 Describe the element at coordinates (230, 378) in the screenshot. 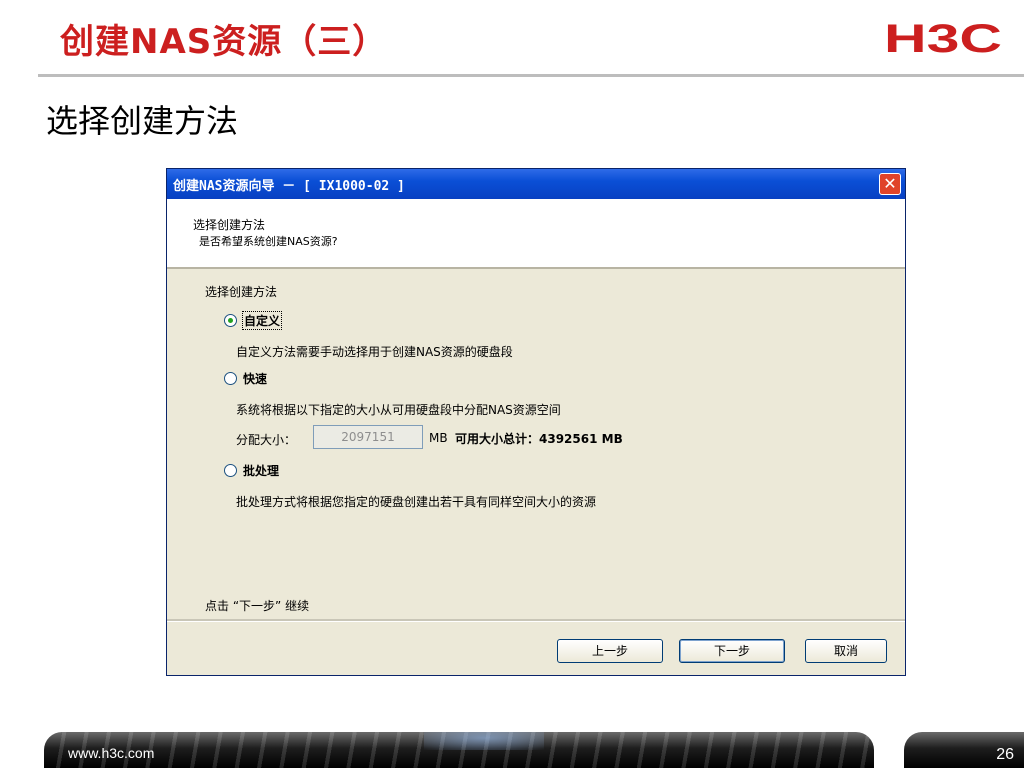

I see `radio-quick` at that location.